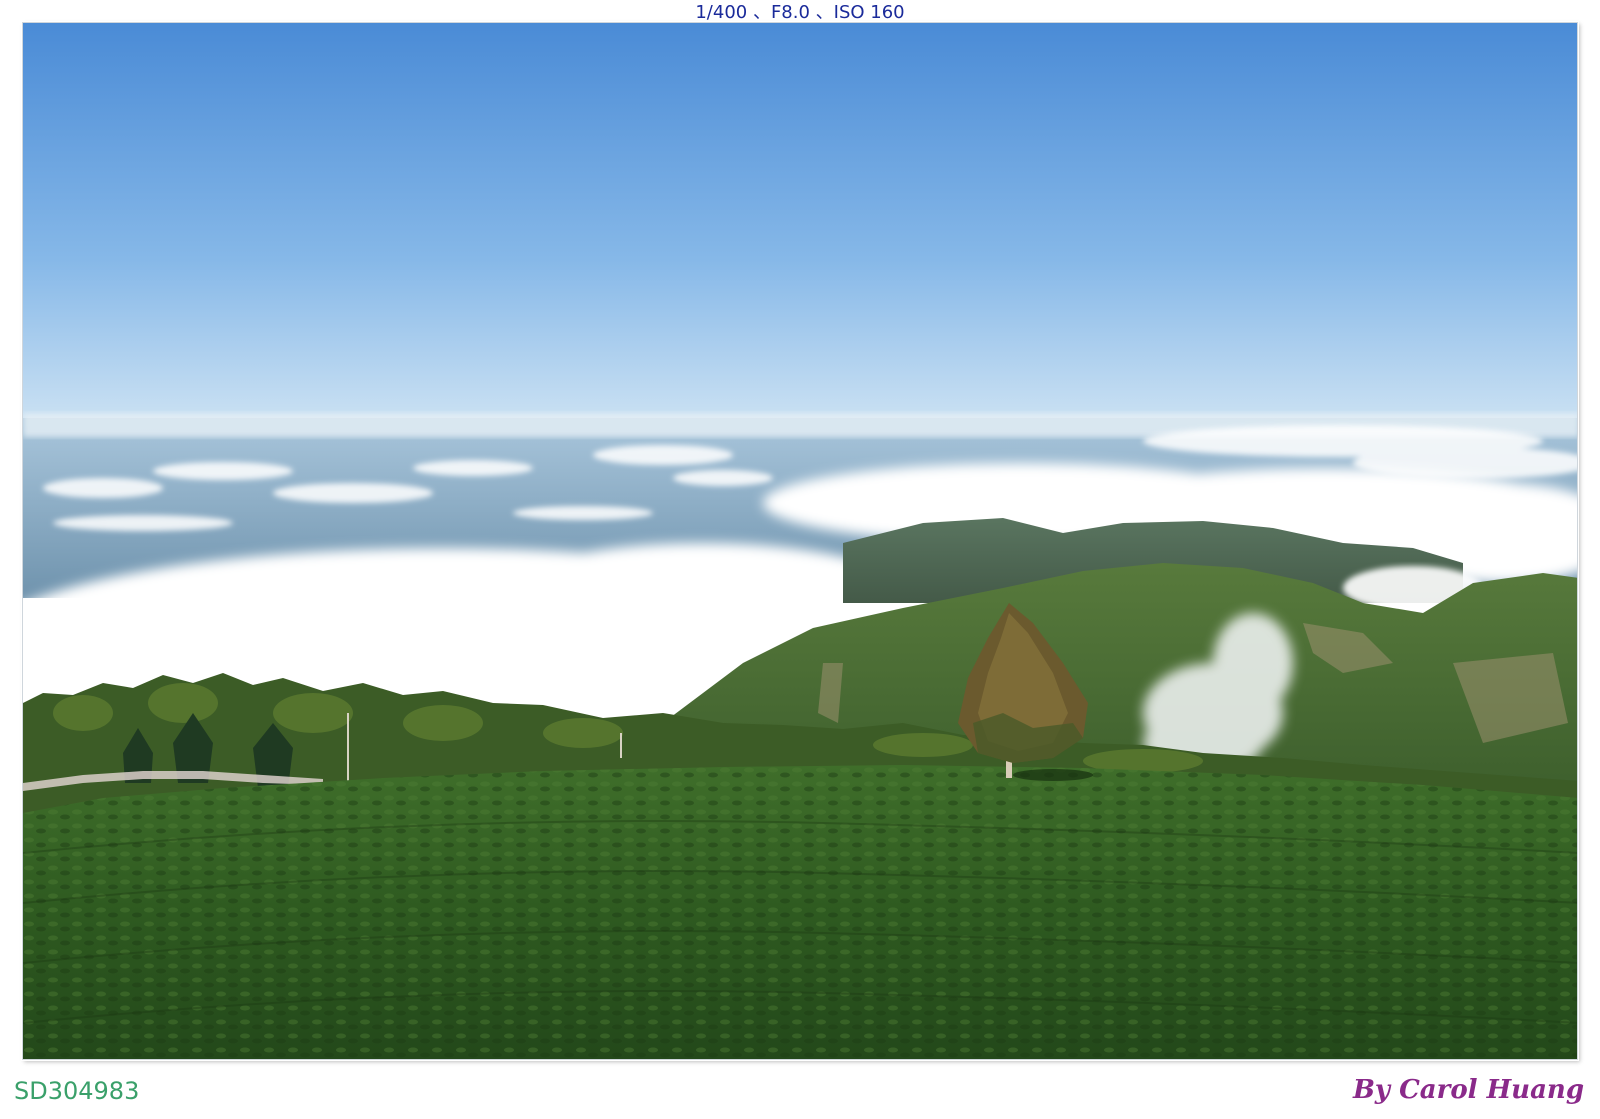 The width and height of the screenshot is (1600, 1119). What do you see at coordinates (77, 1091) in the screenshot?
I see `photo-code: SD304983` at bounding box center [77, 1091].